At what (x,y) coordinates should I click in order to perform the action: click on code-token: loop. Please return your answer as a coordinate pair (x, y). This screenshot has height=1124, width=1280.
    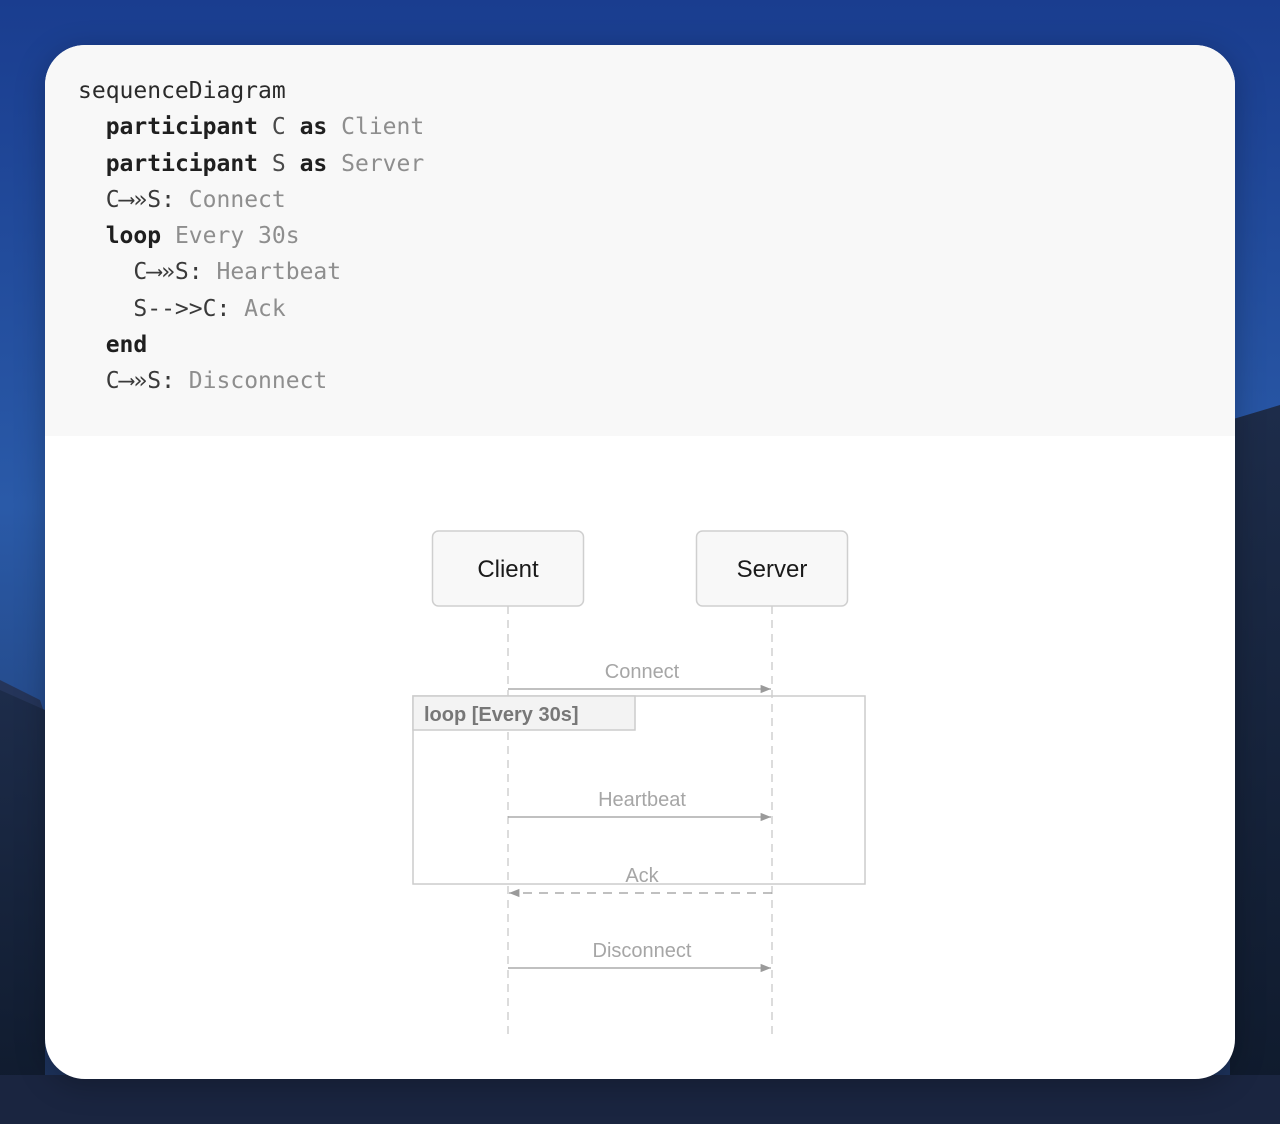
    Looking at the image, I should click on (133, 236).